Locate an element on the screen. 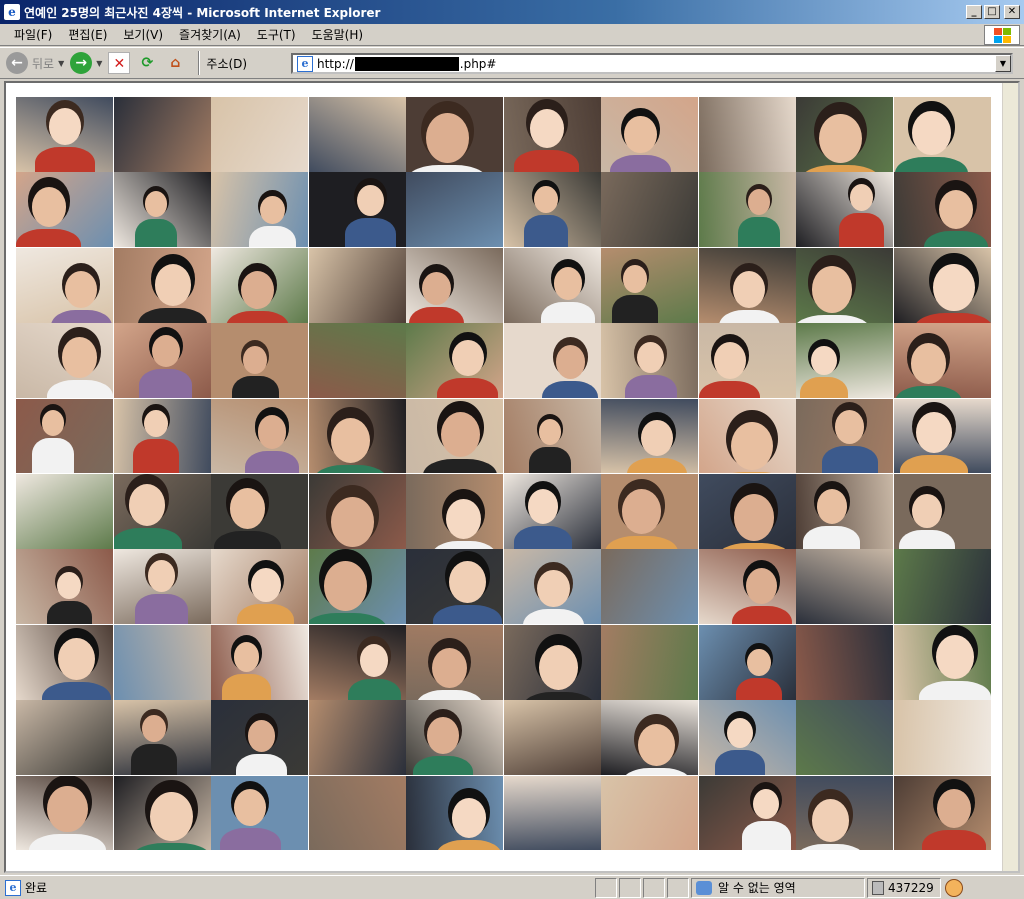  maximize-button: □ is located at coordinates (992, 12).